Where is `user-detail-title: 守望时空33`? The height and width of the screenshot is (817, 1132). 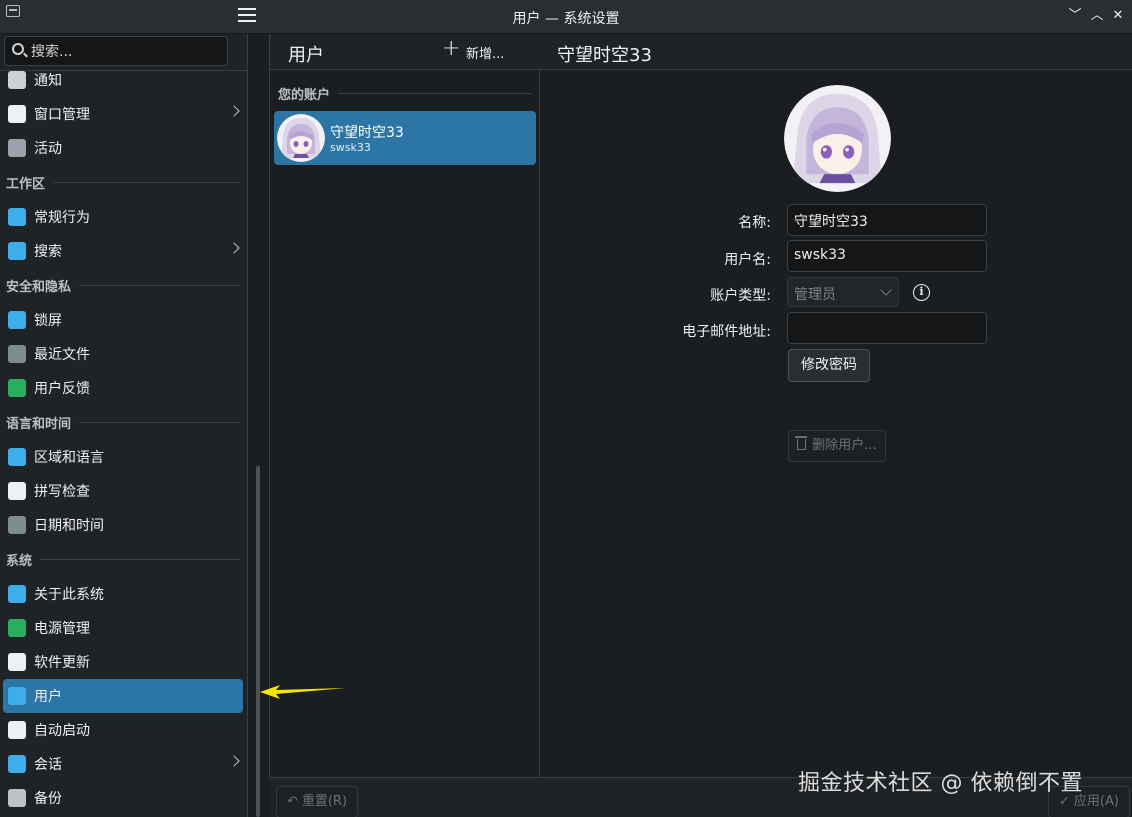
user-detail-title: 守望时空33 is located at coordinates (604, 55).